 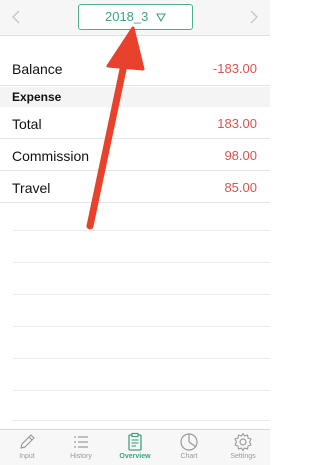 What do you see at coordinates (243, 456) in the screenshot?
I see `tab-label: Settings` at bounding box center [243, 456].